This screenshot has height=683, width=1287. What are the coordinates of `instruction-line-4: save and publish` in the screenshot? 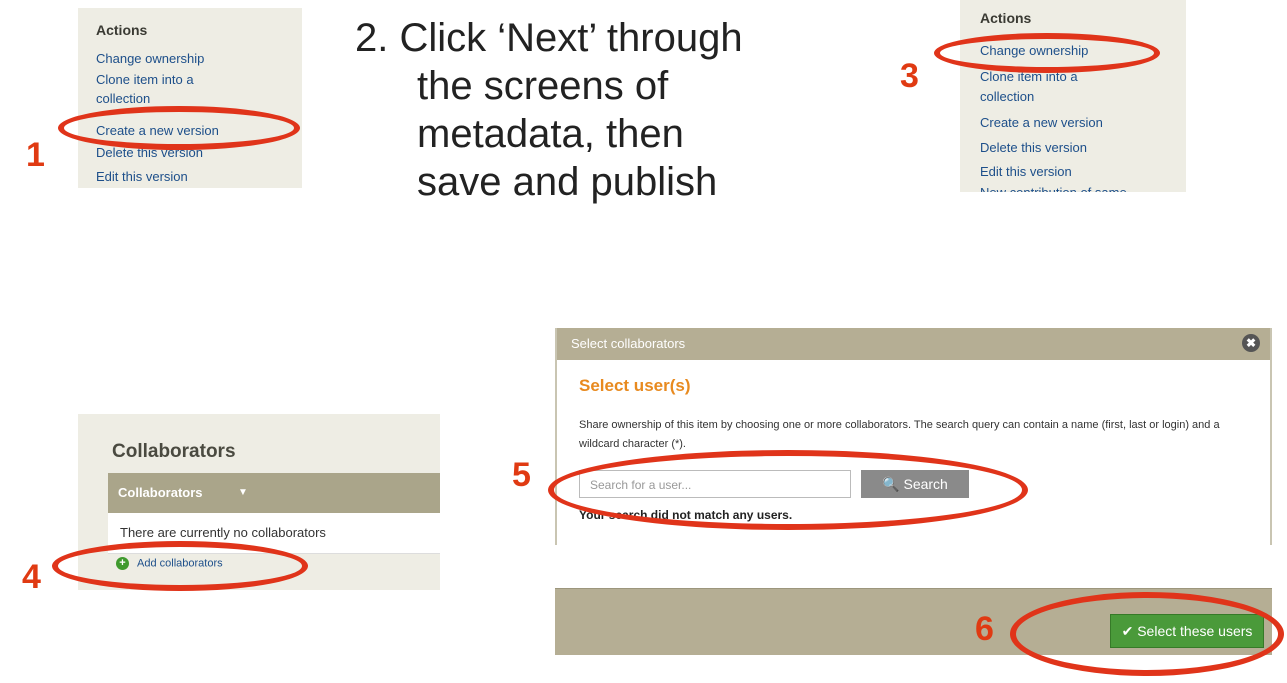 It's located at (567, 182).